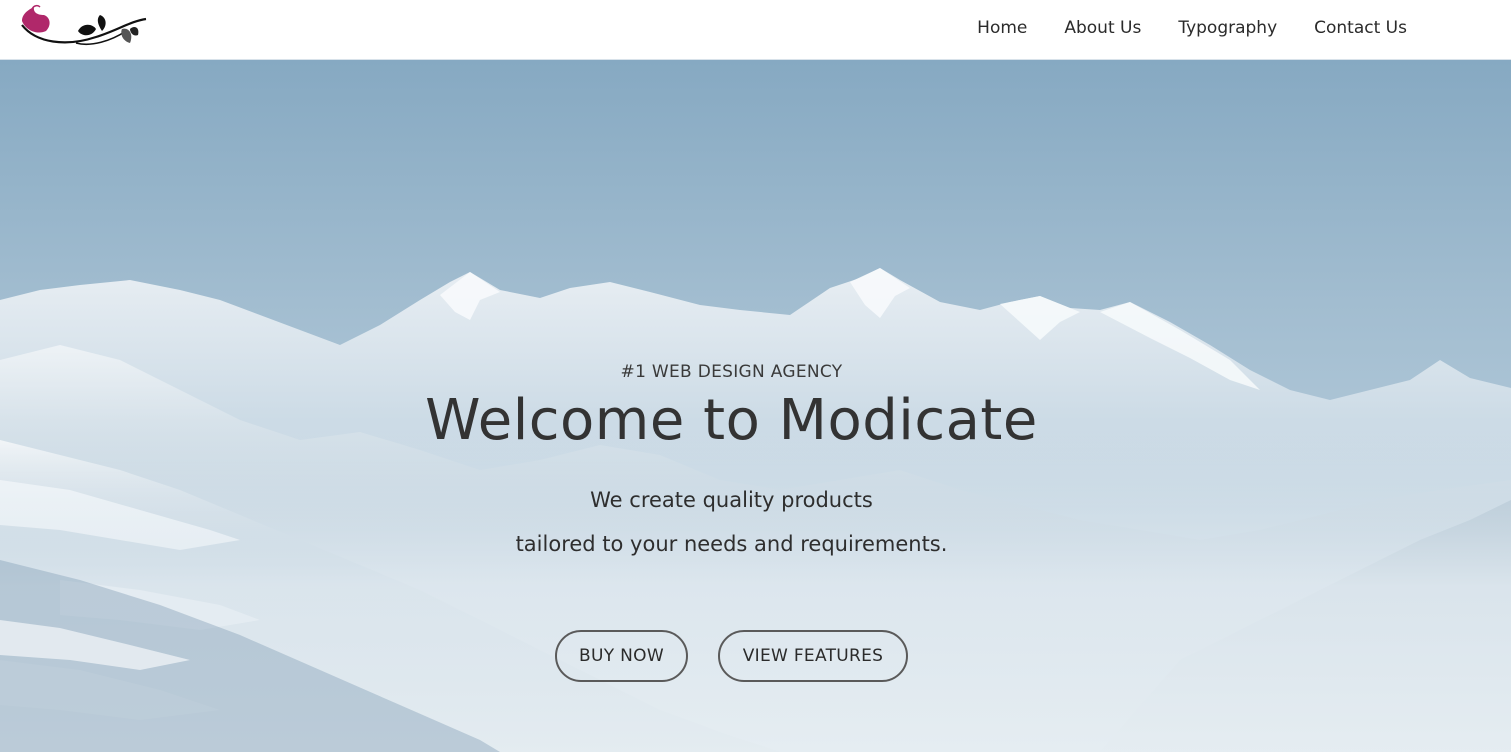  I want to click on hero-subtitle-line2: tailored to your needs and requirements., so click(731, 544).